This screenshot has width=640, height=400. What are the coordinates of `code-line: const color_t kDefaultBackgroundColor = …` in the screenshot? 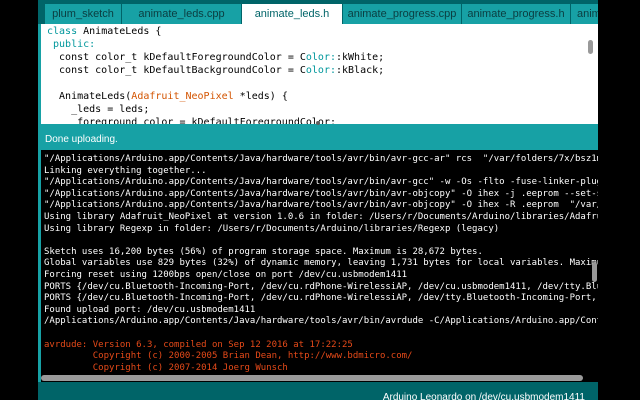 It's located at (215, 70).